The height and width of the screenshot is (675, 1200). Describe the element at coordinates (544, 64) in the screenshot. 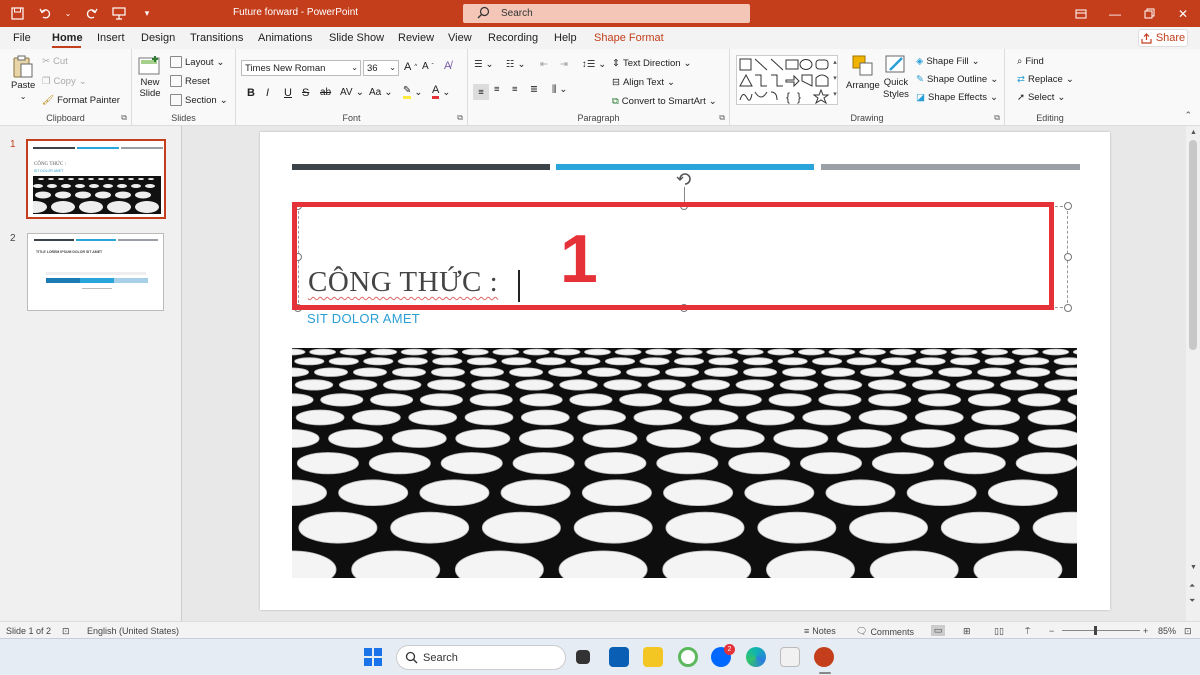

I see `decrease-indent-icon: ⇤` at that location.